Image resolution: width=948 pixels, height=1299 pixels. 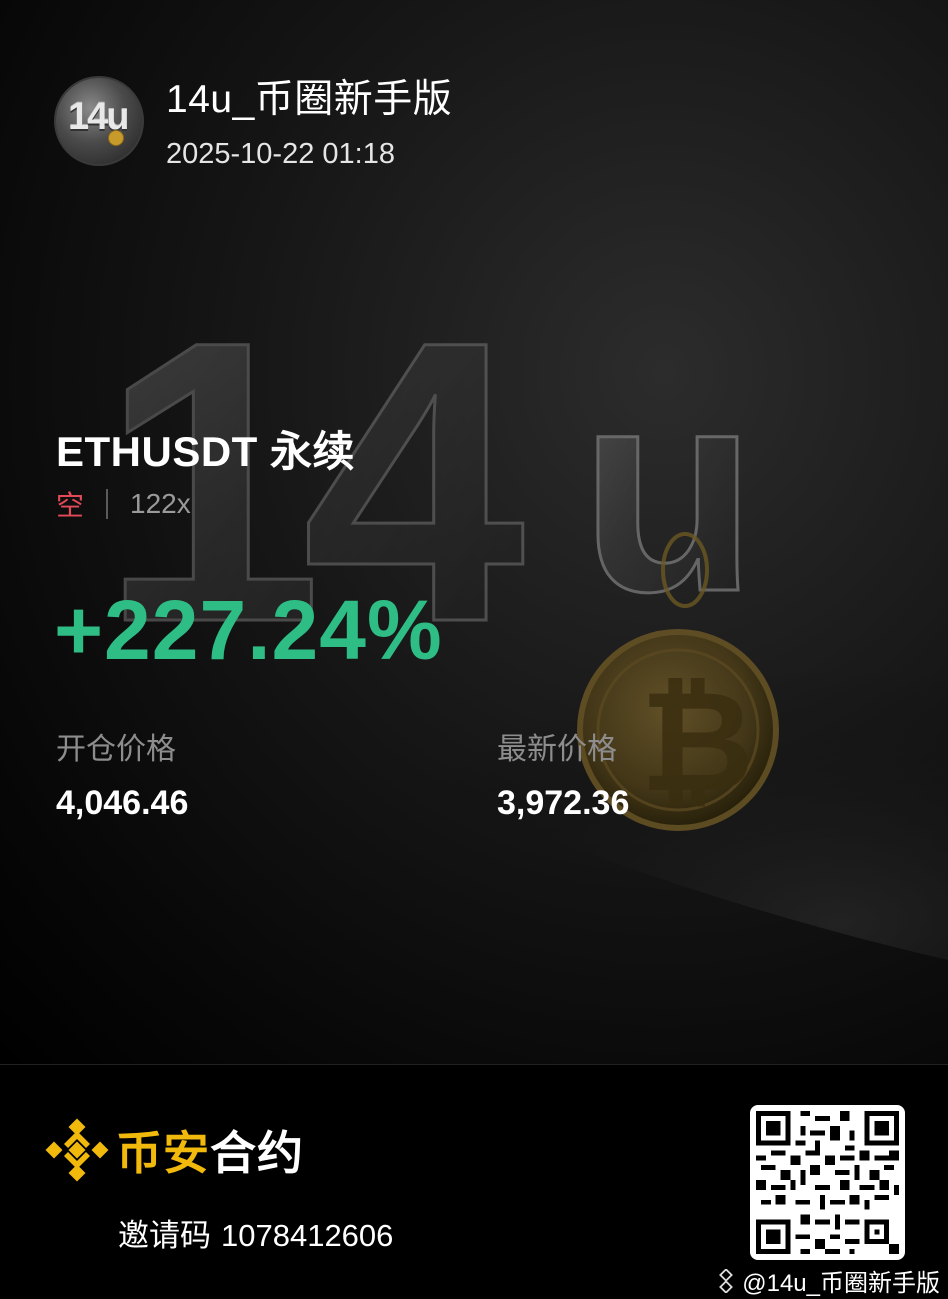 I want to click on divider, so click(x=107, y=504).